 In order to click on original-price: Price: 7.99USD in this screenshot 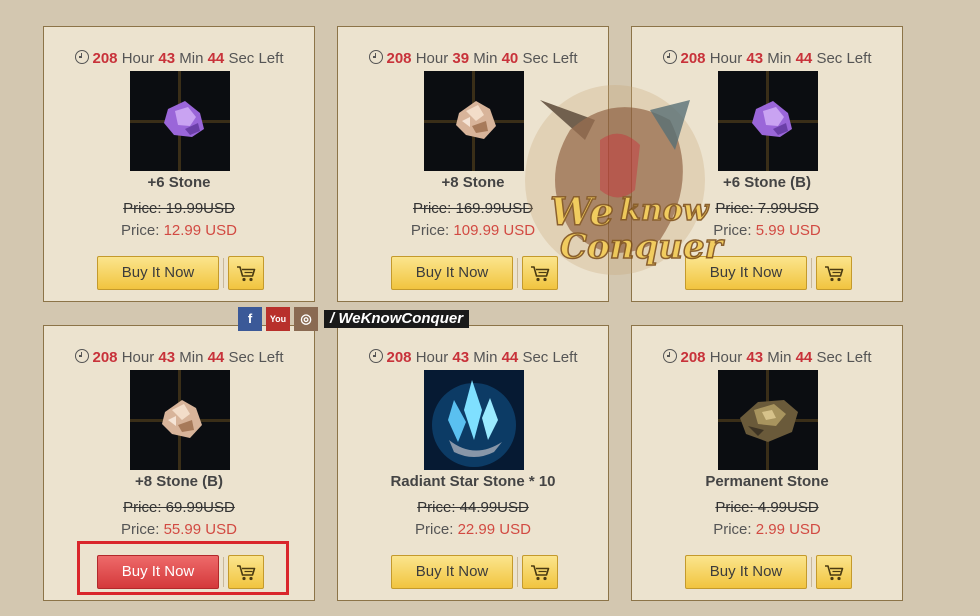, I will do `click(767, 208)`.